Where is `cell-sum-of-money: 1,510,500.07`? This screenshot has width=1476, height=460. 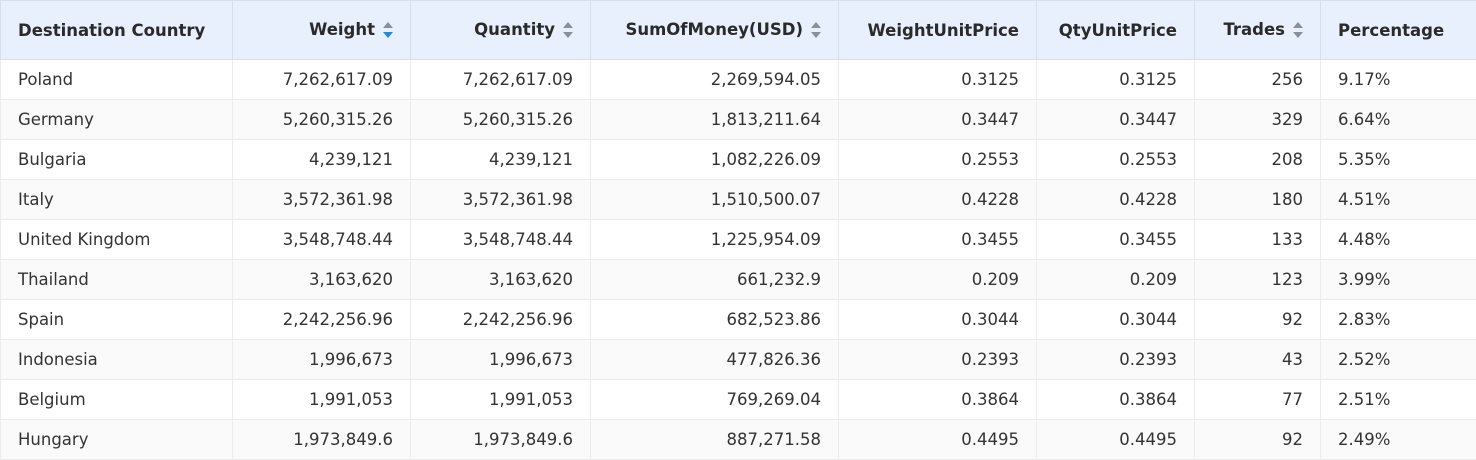
cell-sum-of-money: 1,510,500.07 is located at coordinates (714, 199).